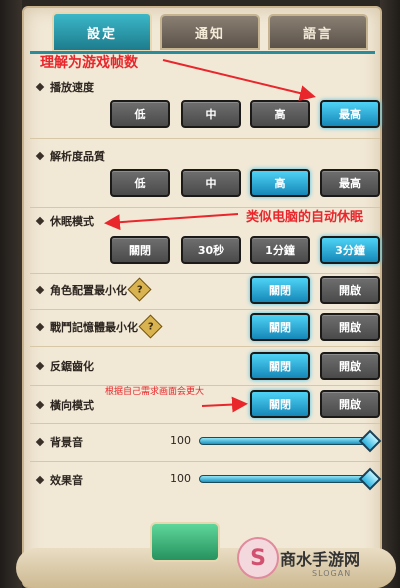 The height and width of the screenshot is (588, 400). What do you see at coordinates (180, 440) in the screenshot?
I see `bgm-value: 100` at bounding box center [180, 440].